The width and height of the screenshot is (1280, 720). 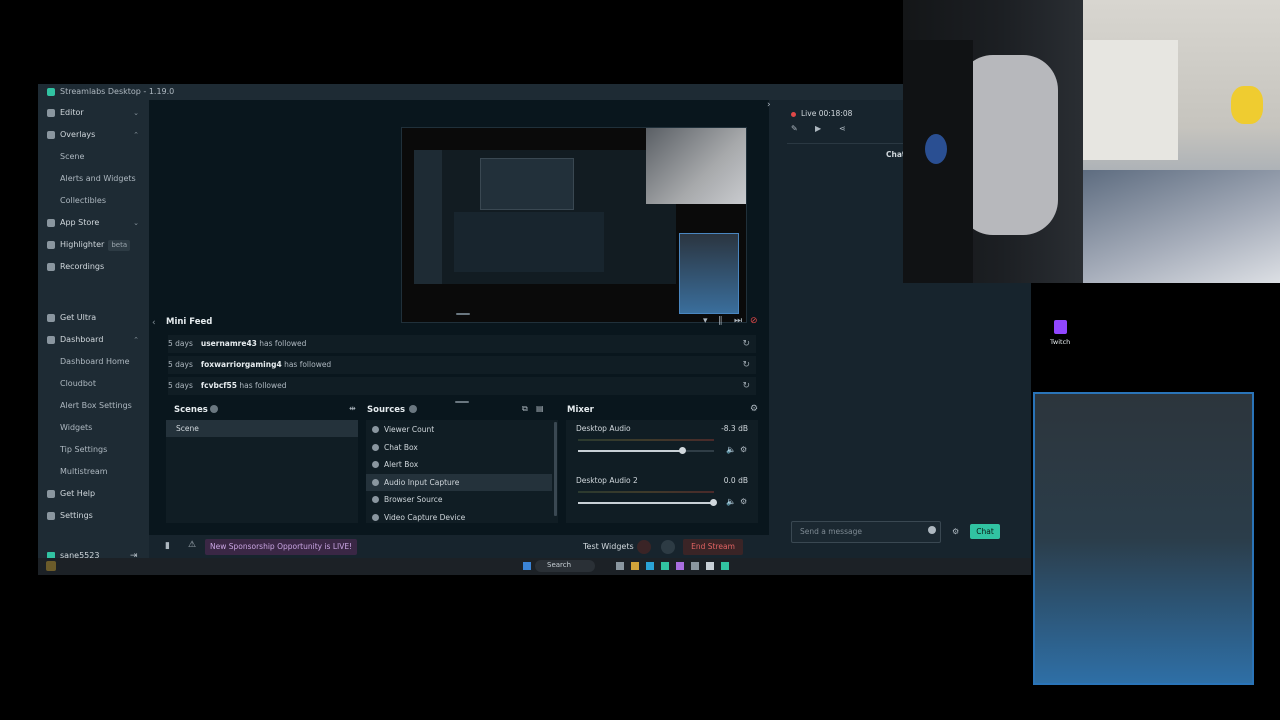 I want to click on feed-row: 5 days usernamre43 has followed ↻, so click(x=462, y=344).